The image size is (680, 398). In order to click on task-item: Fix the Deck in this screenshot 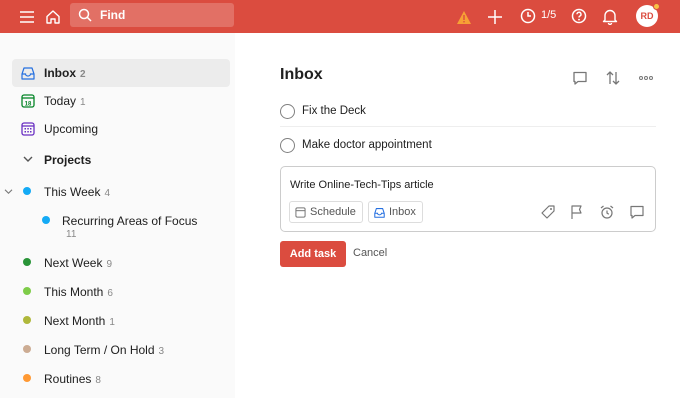, I will do `click(468, 120)`.